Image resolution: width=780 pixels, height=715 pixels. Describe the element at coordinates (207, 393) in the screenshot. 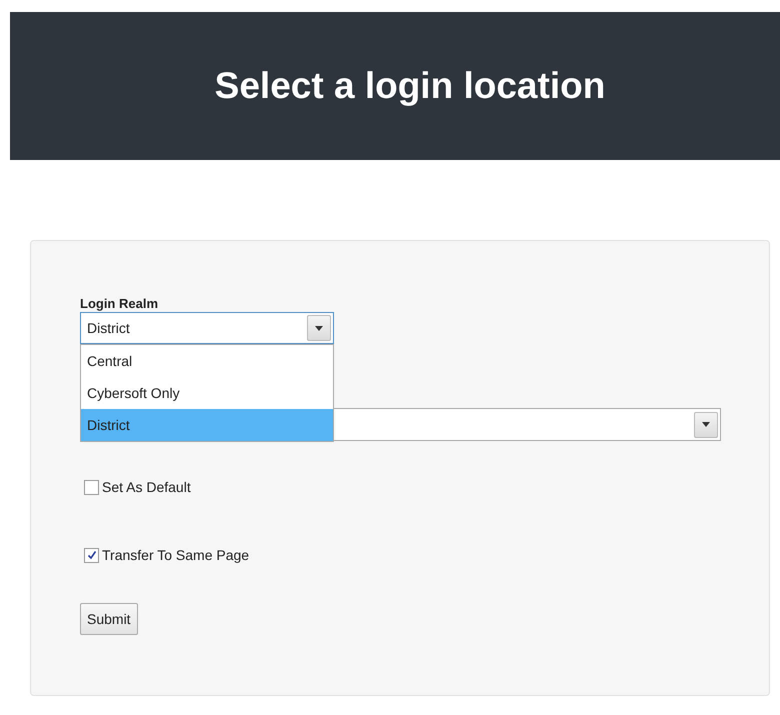

I see `dropdown-option: Cybersoft Only` at that location.